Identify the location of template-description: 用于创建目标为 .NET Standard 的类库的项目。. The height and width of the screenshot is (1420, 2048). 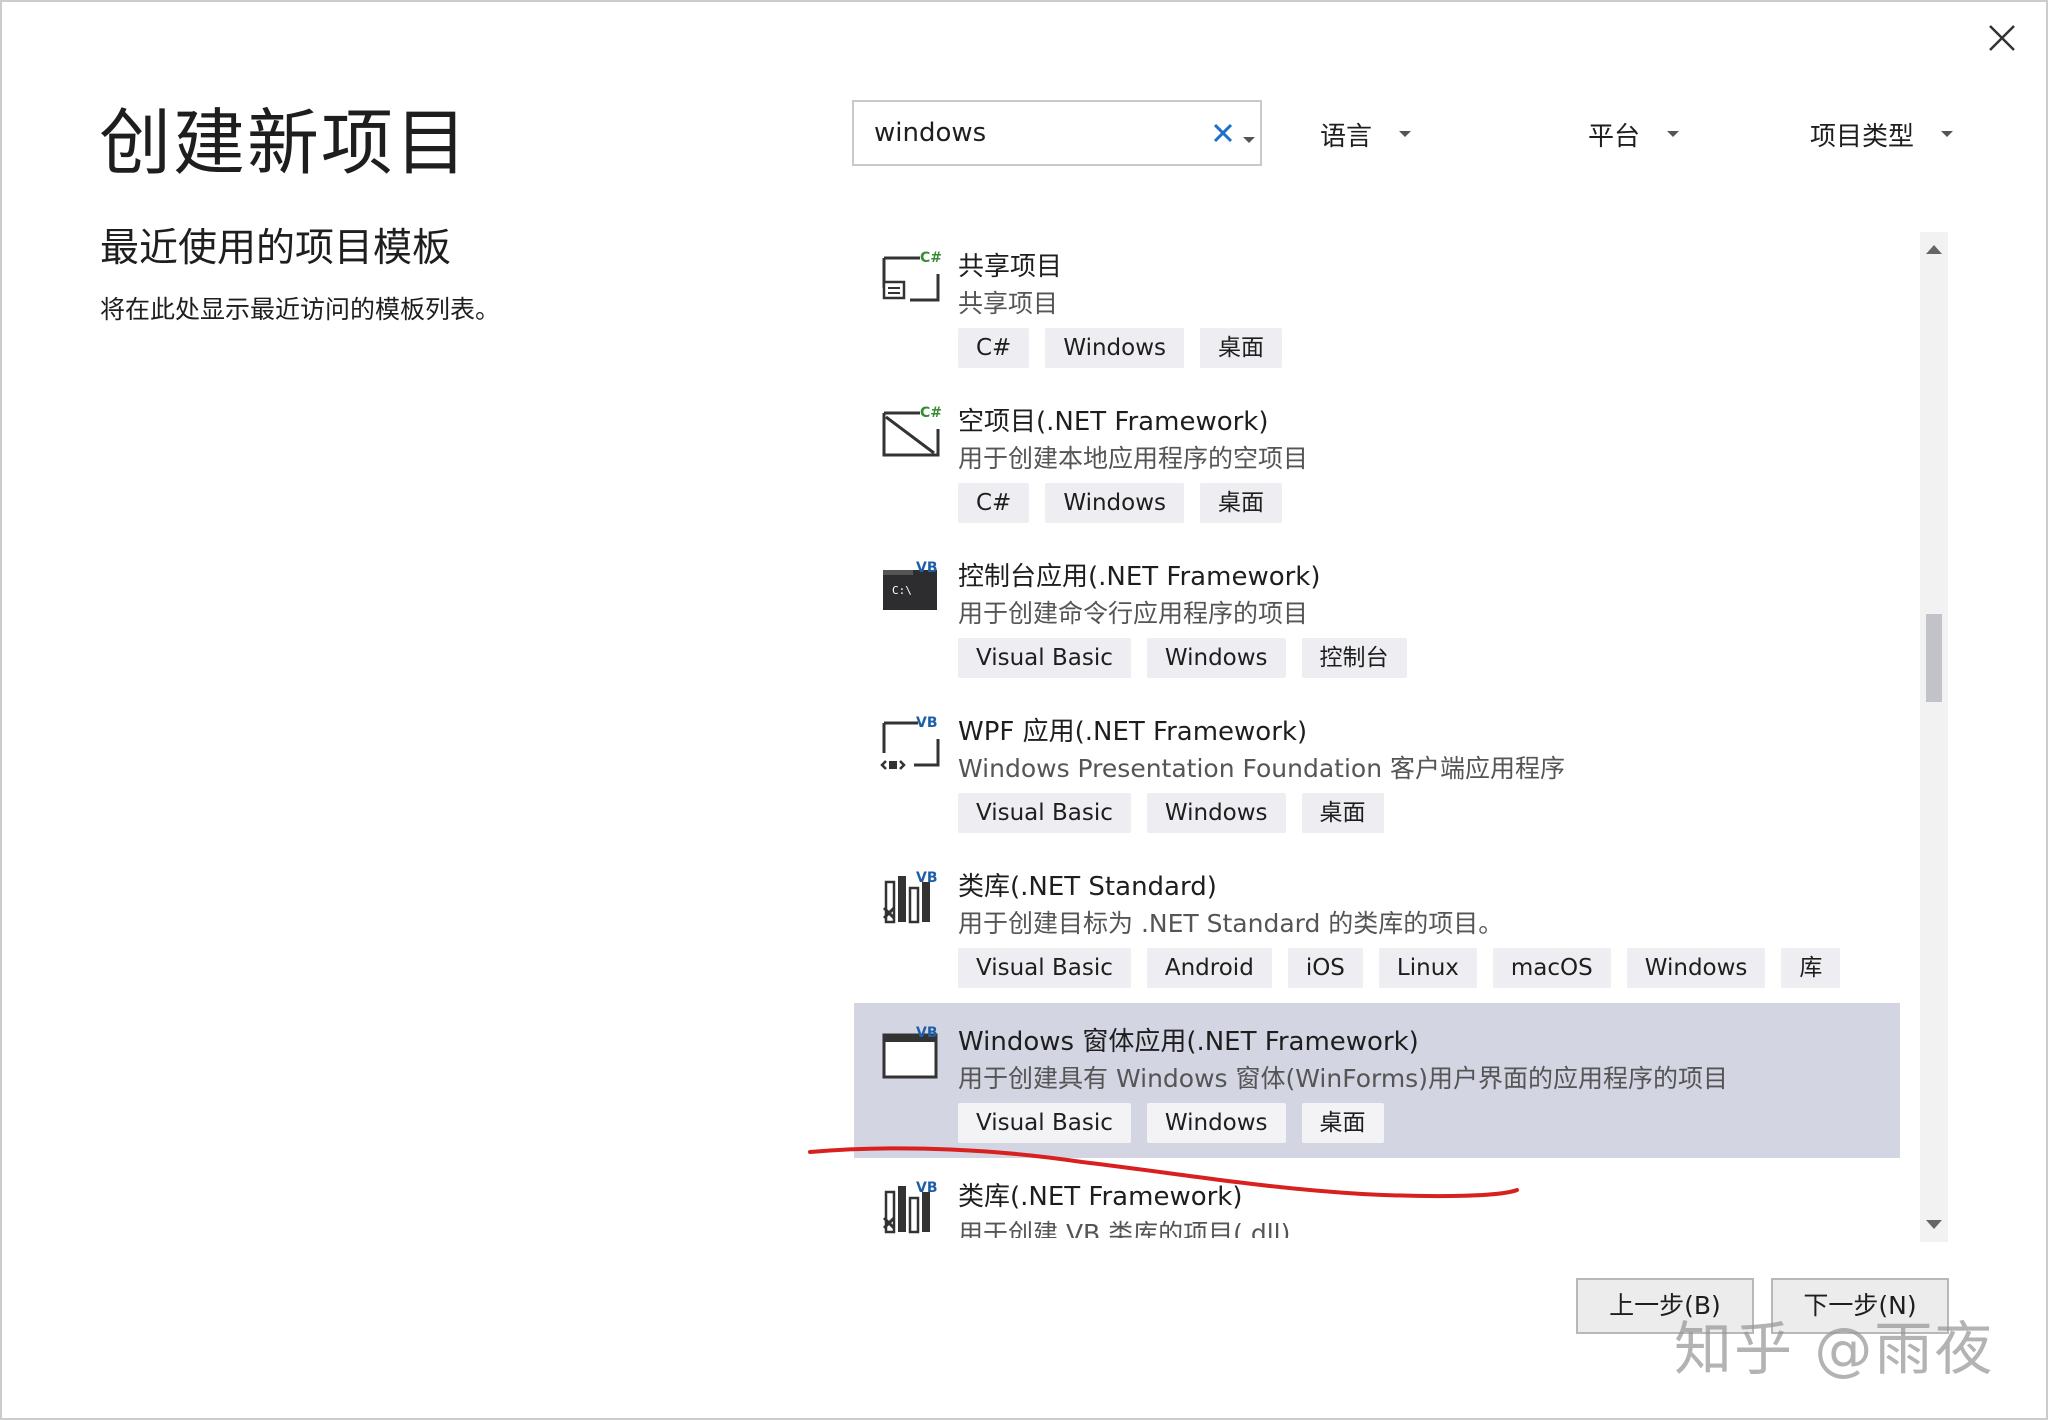
(1231, 923).